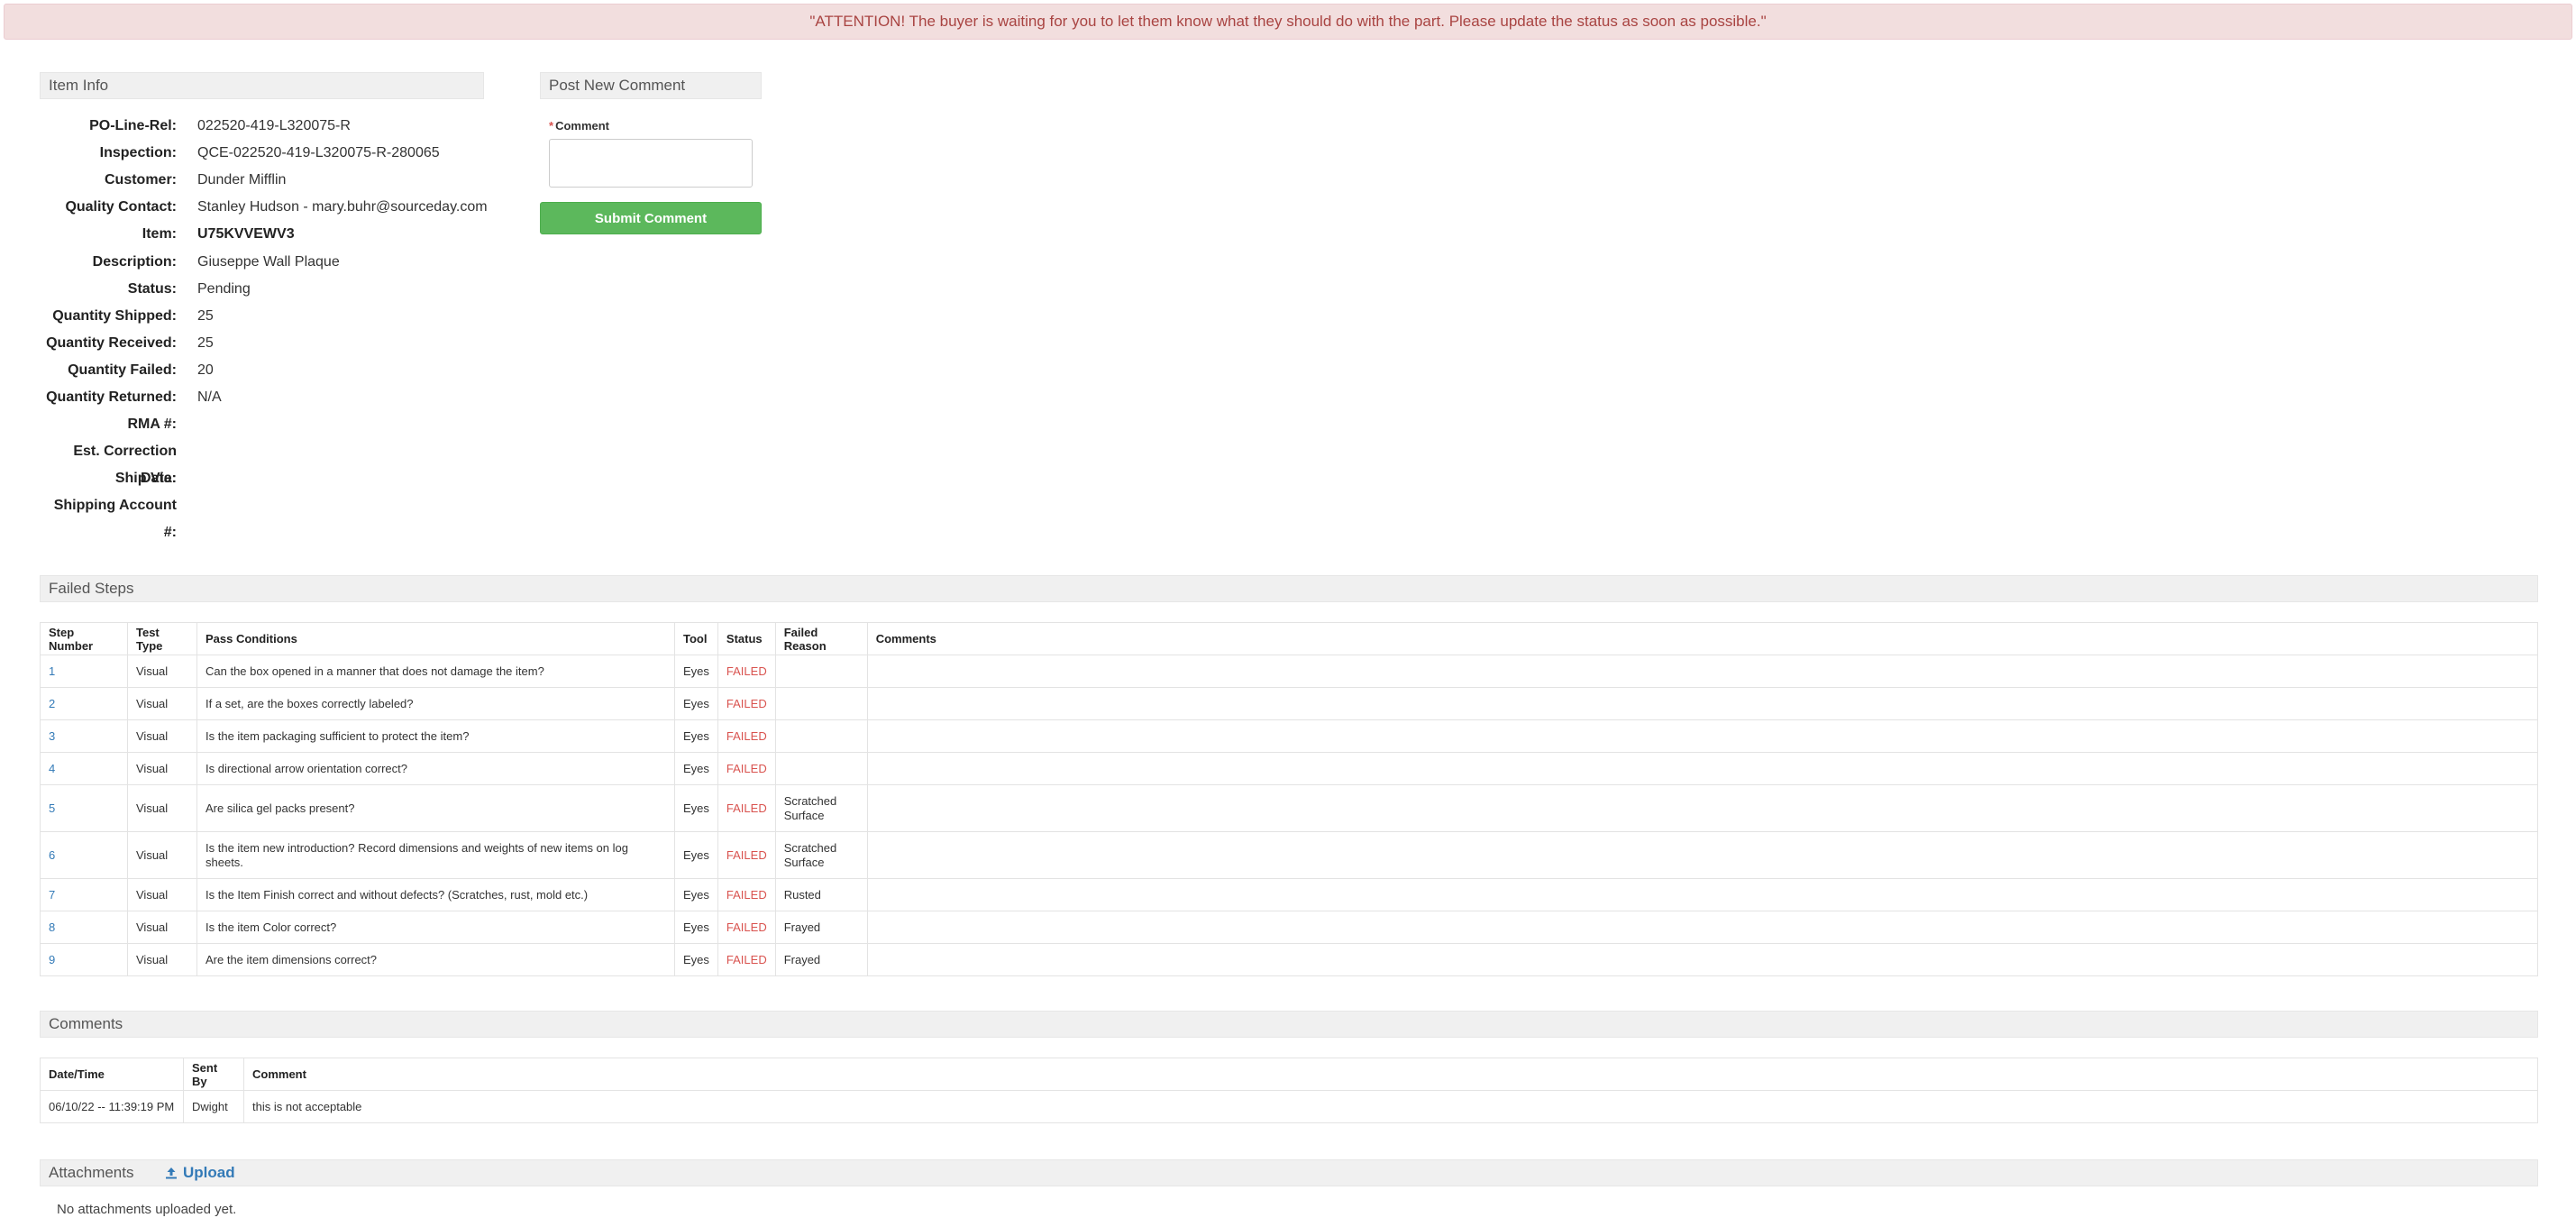  What do you see at coordinates (274, 478) in the screenshot?
I see `info-row: Ship Via:` at bounding box center [274, 478].